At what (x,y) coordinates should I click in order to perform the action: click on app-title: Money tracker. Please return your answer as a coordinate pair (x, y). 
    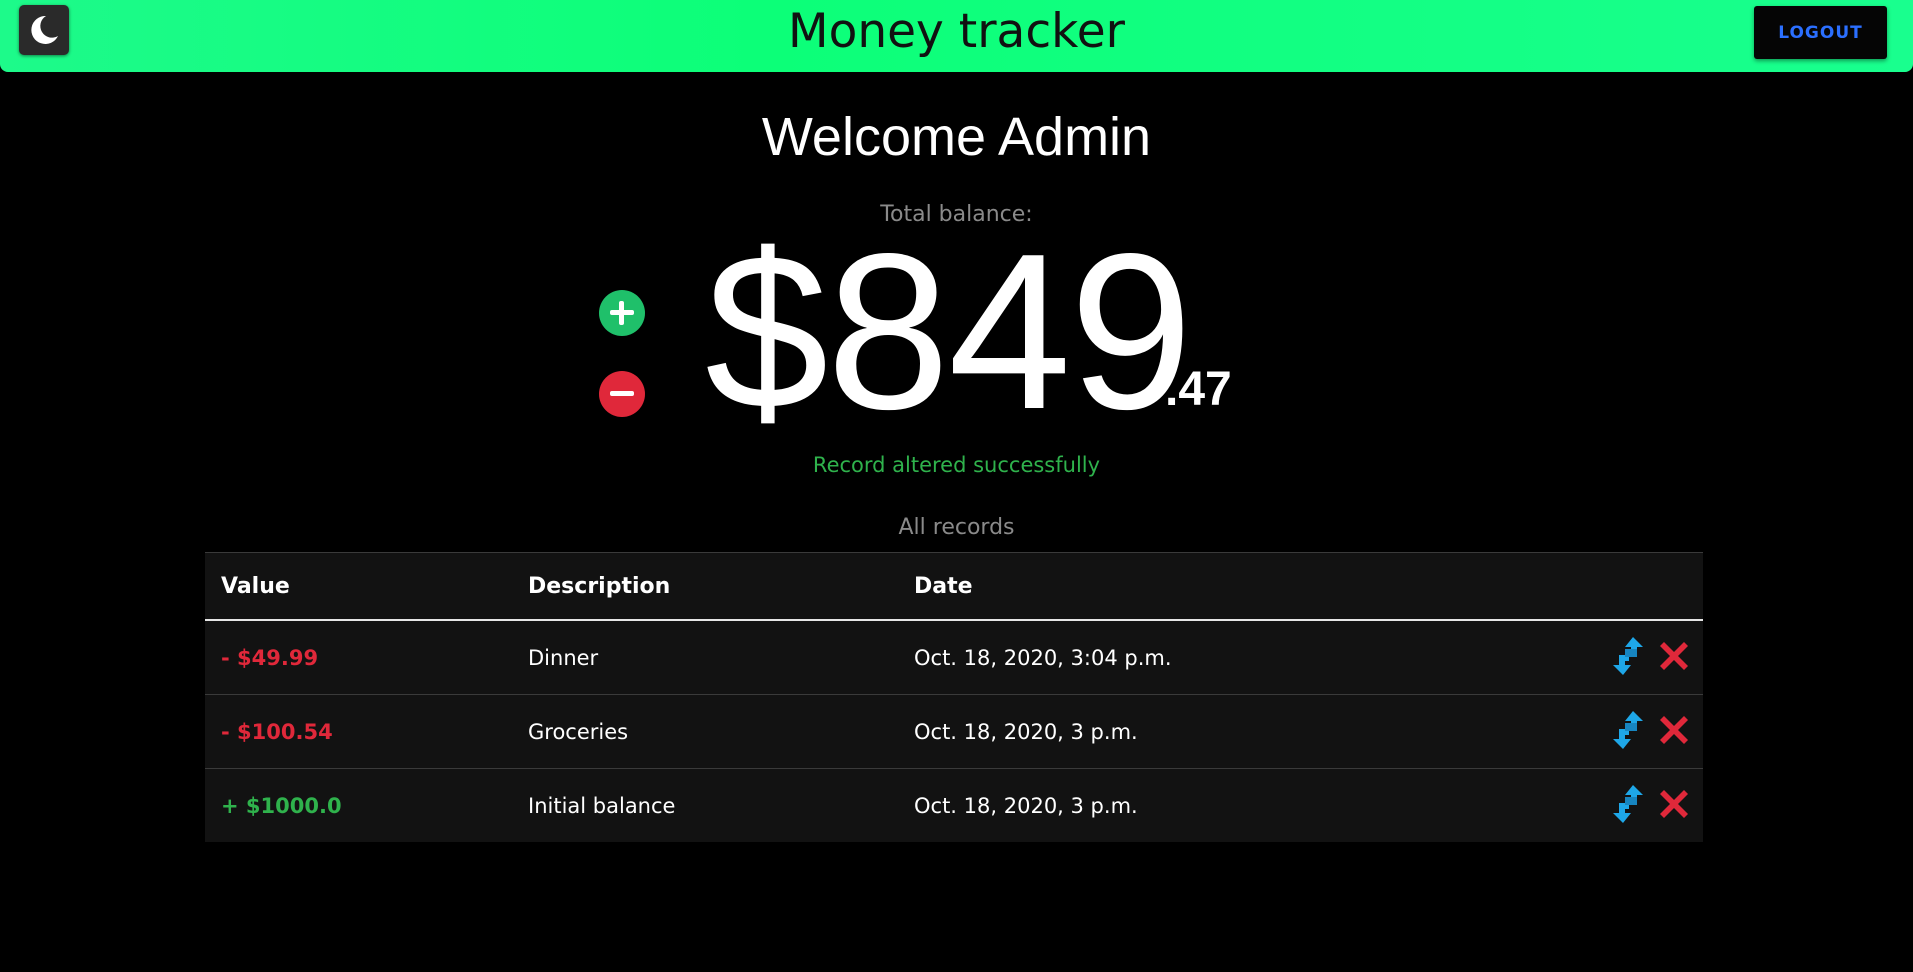
    Looking at the image, I should click on (956, 31).